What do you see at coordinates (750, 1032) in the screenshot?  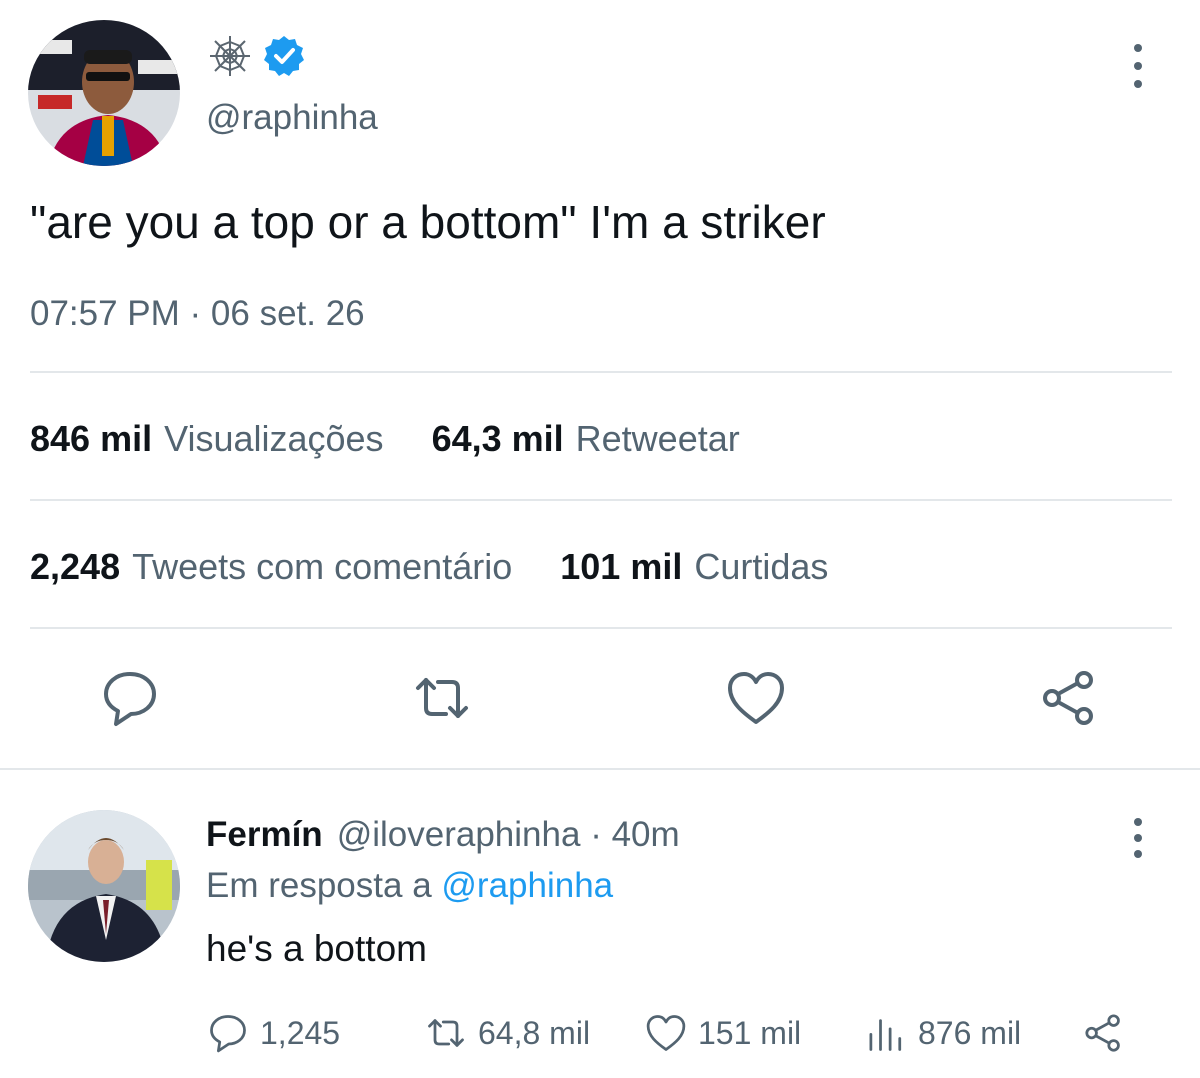 I see `reply-likes-count: 151 mil` at bounding box center [750, 1032].